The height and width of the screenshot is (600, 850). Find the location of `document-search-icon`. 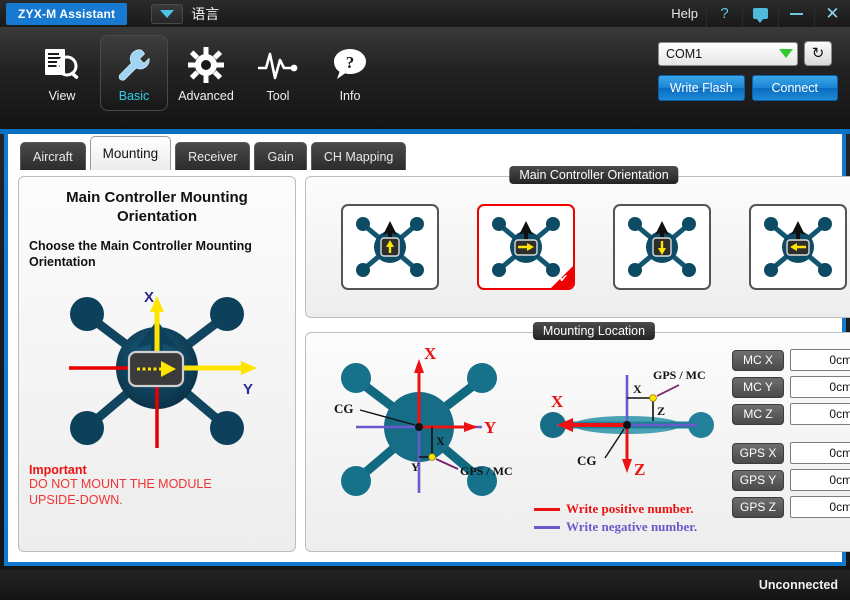

document-search-icon is located at coordinates (62, 65).